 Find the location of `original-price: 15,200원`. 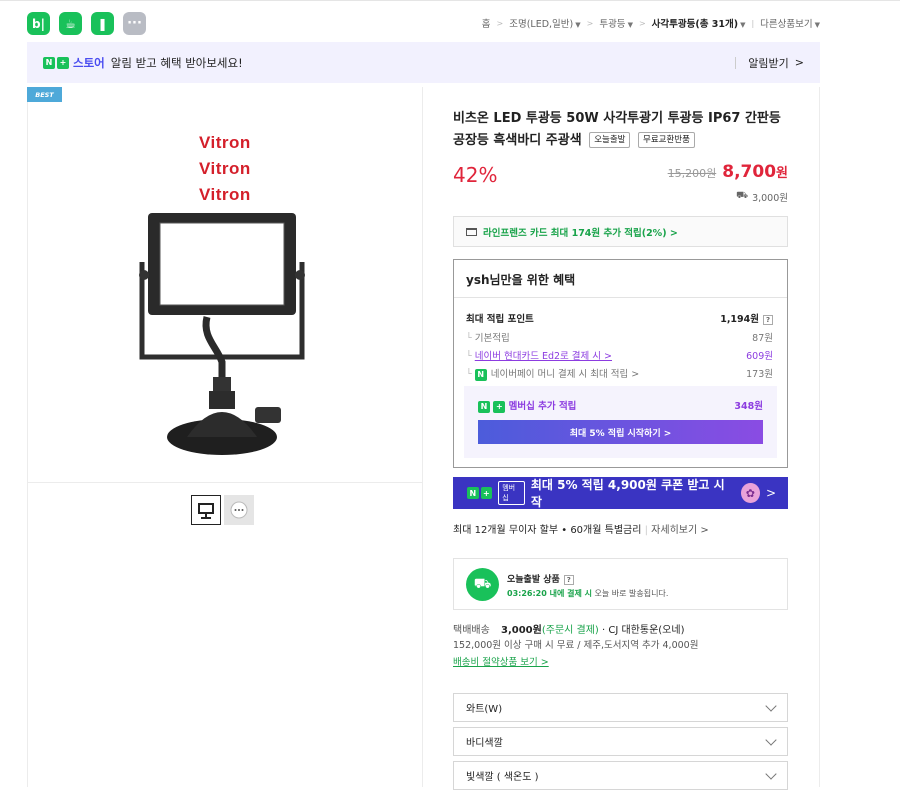

original-price: 15,200원 is located at coordinates (692, 173).